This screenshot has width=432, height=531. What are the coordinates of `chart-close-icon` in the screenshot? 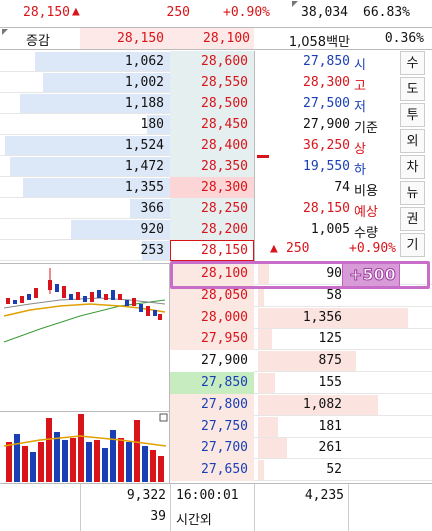 It's located at (163, 417).